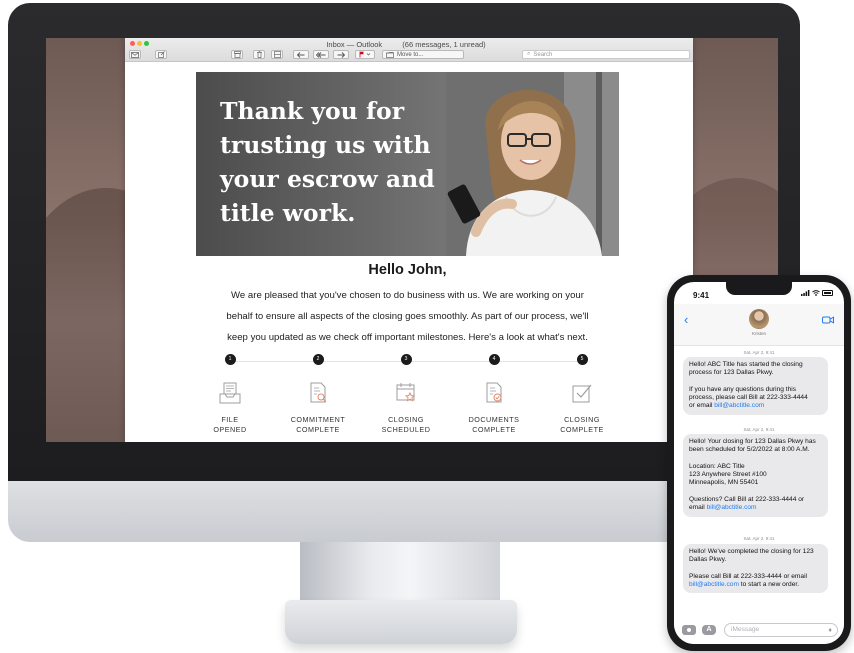 This screenshot has width=854, height=653. Describe the element at coordinates (494, 419) in the screenshot. I see `step-label-line: DOCUMENTS` at that location.